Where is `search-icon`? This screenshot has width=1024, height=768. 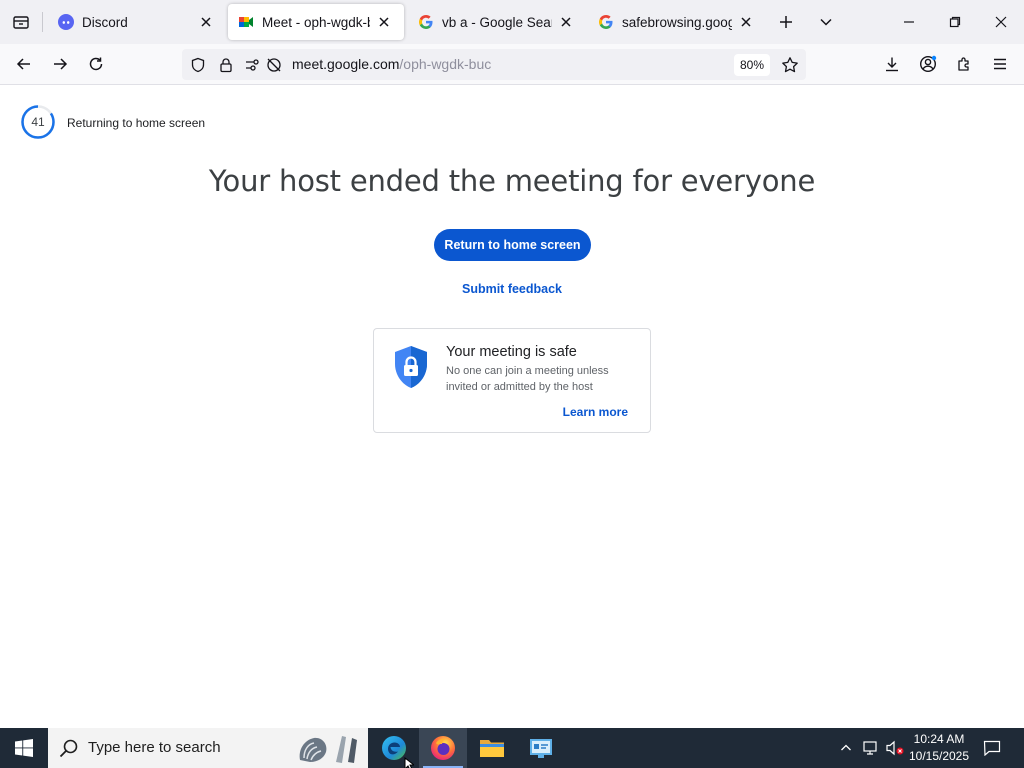
search-icon is located at coordinates (68, 748).